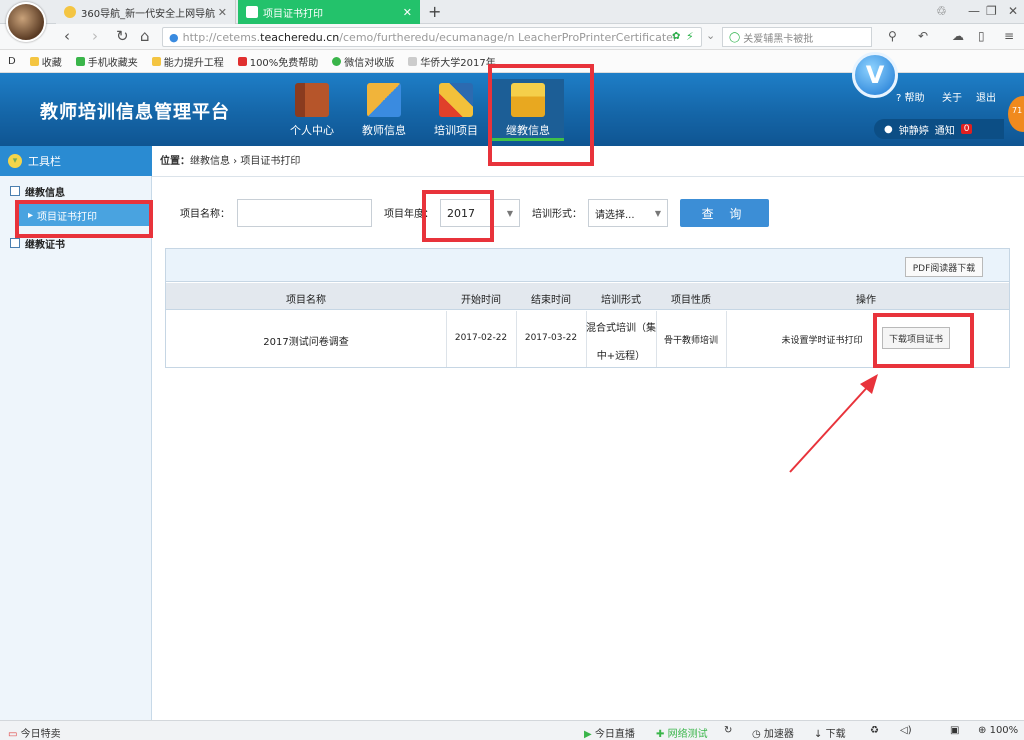 Image resolution: width=1024 pixels, height=740 pixels. What do you see at coordinates (284, 63) in the screenshot?
I see `bookmark-label: 100%免费帮助` at bounding box center [284, 63].